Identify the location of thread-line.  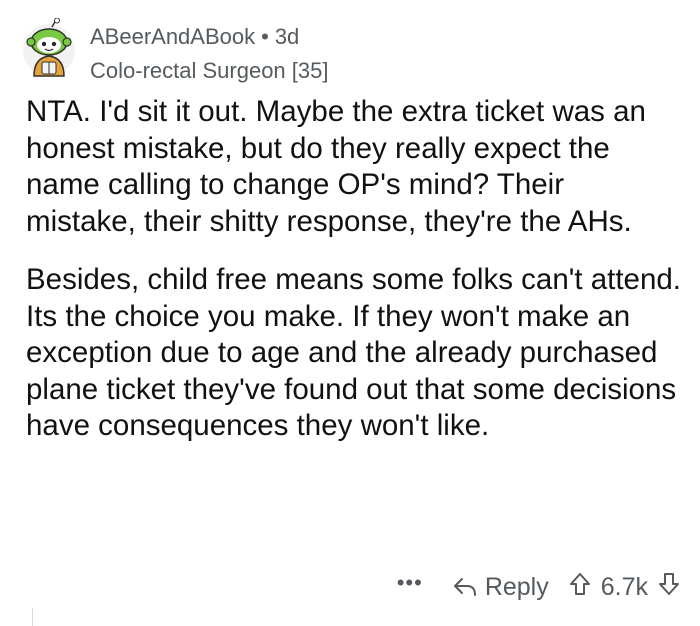
(32, 617).